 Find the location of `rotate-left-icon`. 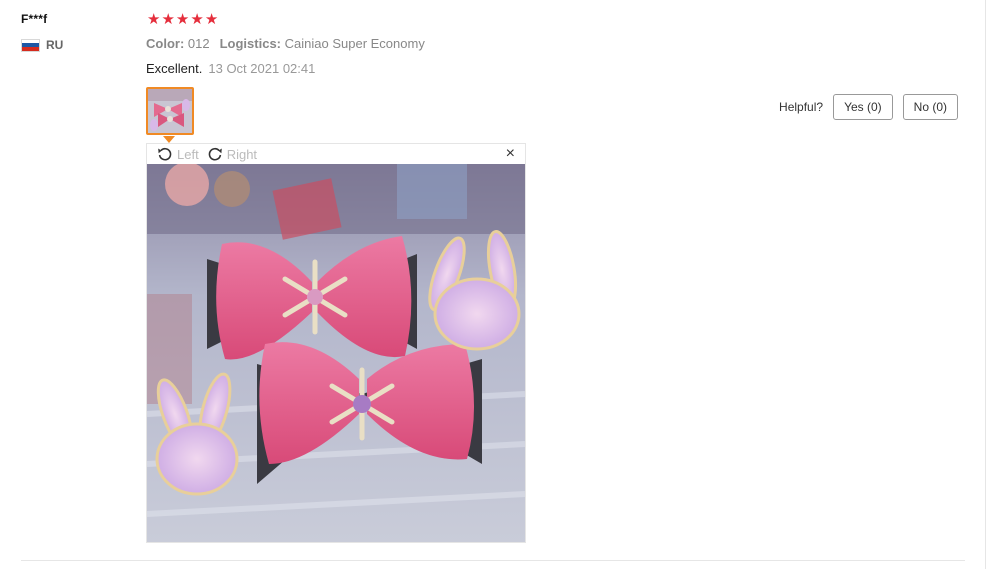

rotate-left-icon is located at coordinates (165, 154).